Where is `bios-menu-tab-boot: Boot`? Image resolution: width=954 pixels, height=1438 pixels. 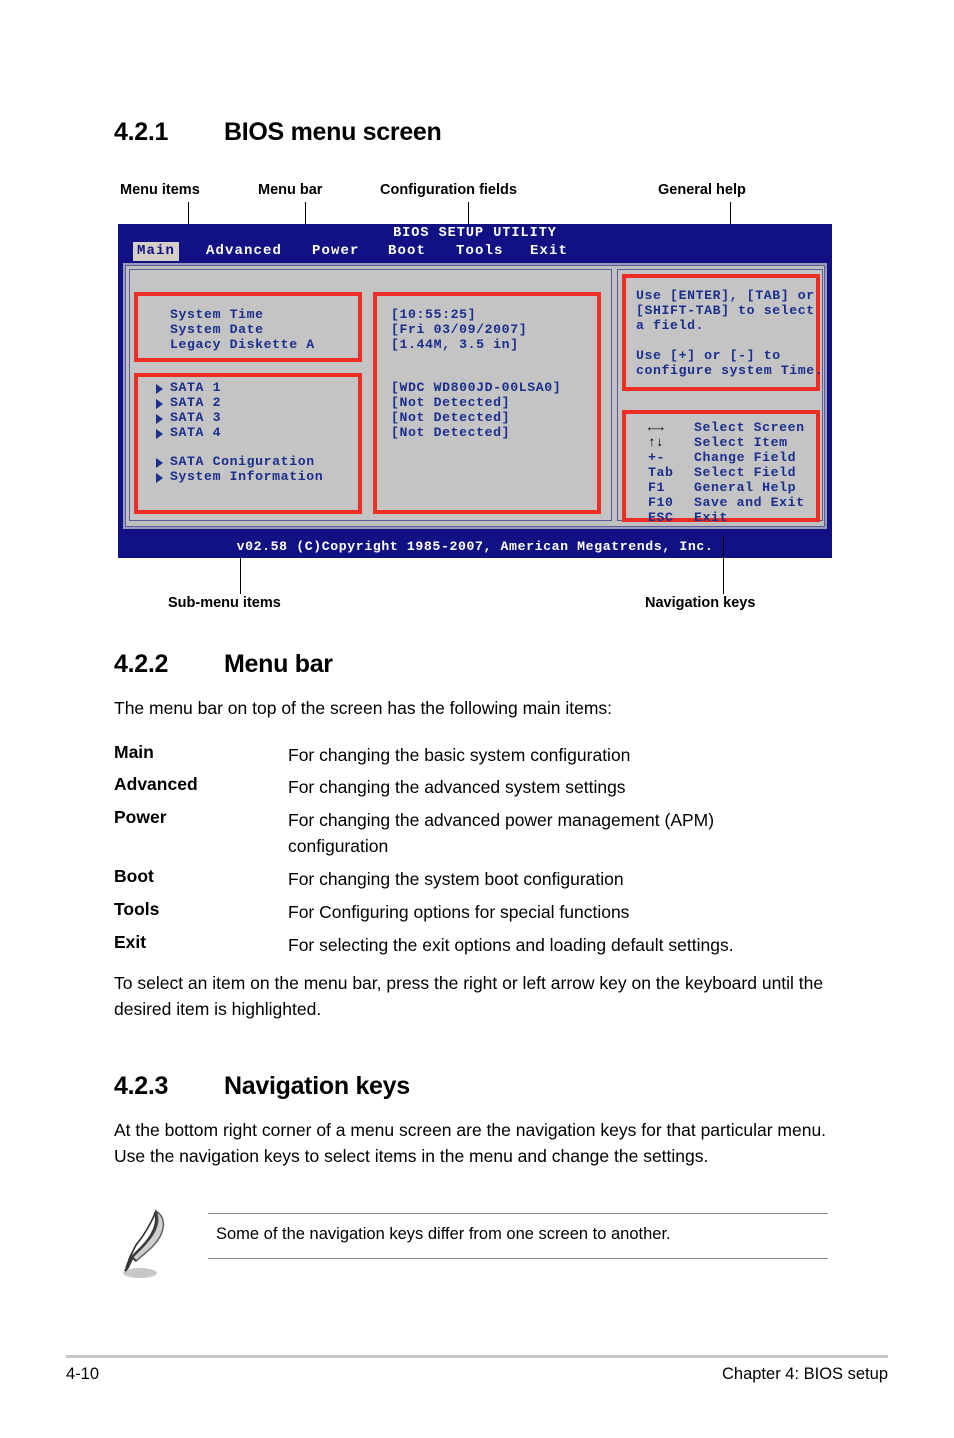 bios-menu-tab-boot: Boot is located at coordinates (407, 251).